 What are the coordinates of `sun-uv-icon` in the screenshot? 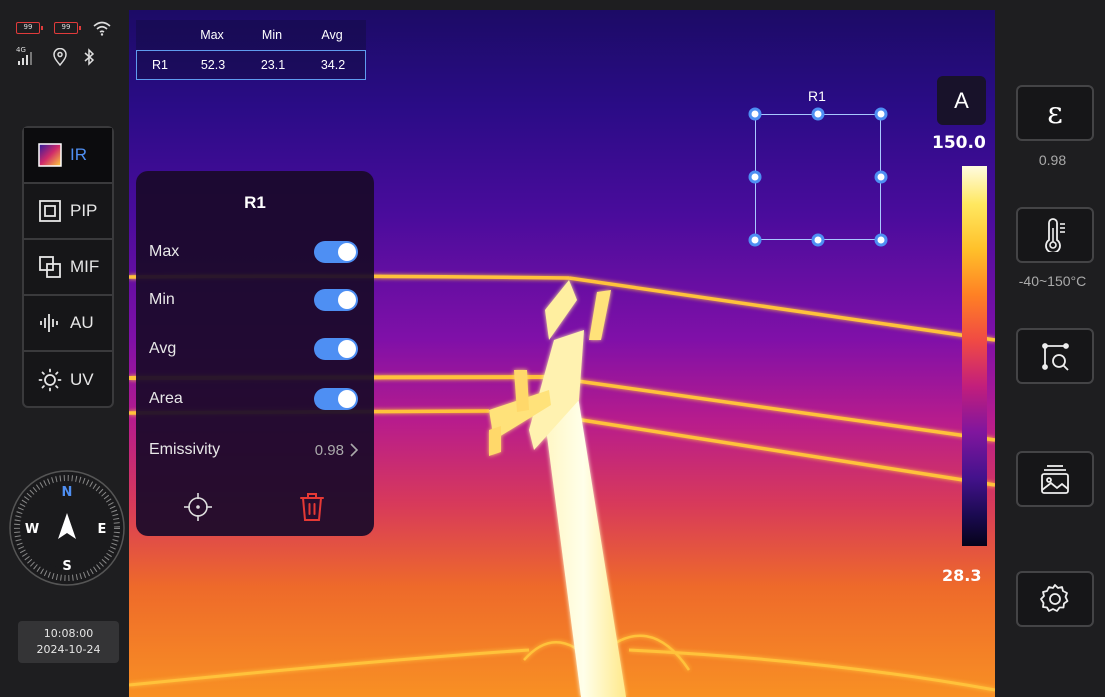 It's located at (50, 380).